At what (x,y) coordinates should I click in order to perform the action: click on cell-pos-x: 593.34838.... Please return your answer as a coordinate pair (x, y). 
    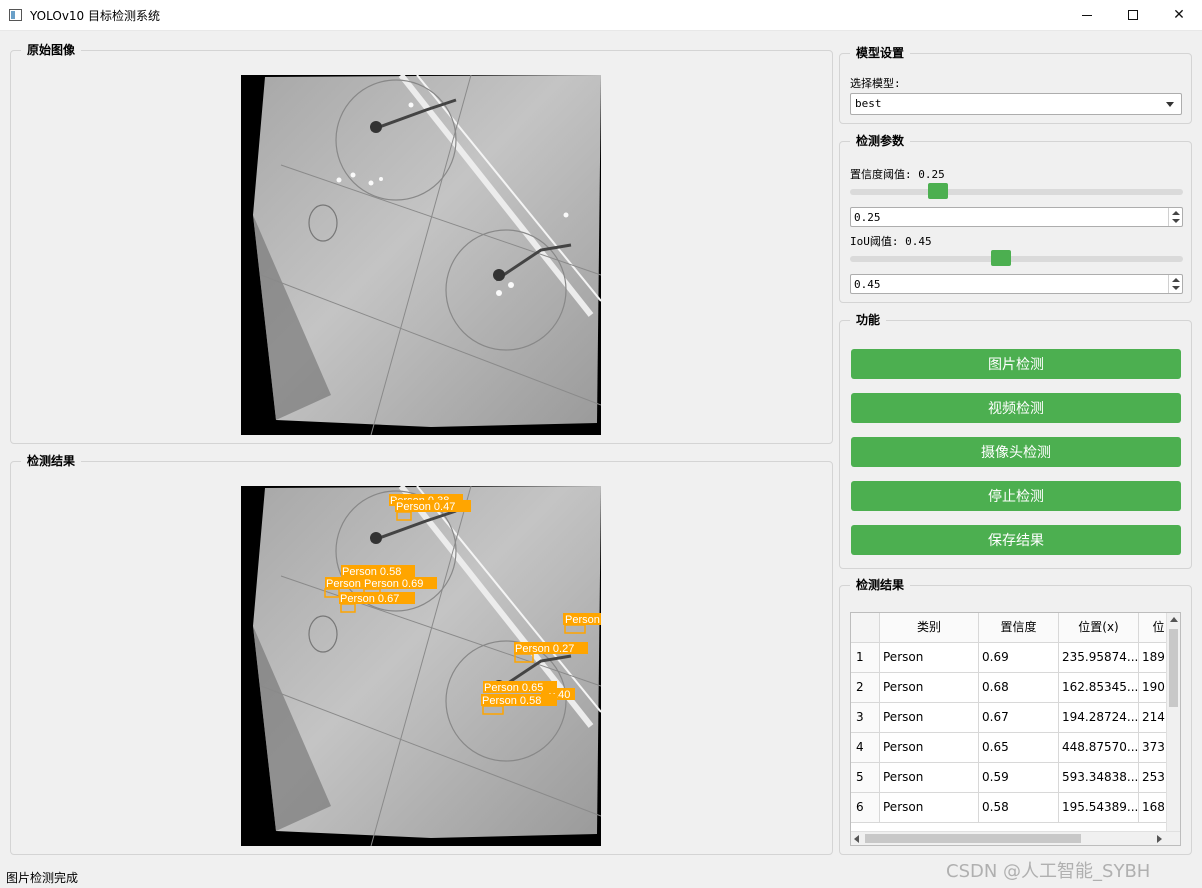
    Looking at the image, I should click on (1099, 778).